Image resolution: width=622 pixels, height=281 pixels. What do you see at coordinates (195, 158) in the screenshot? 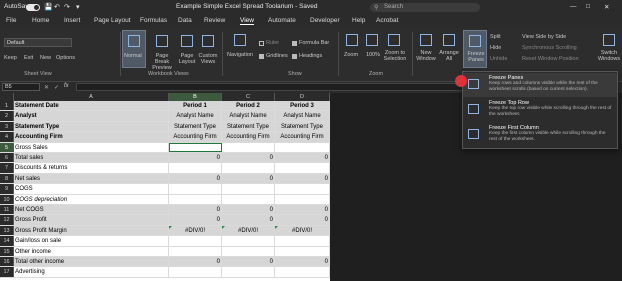
I see `cell-B6: 0` at bounding box center [195, 158].